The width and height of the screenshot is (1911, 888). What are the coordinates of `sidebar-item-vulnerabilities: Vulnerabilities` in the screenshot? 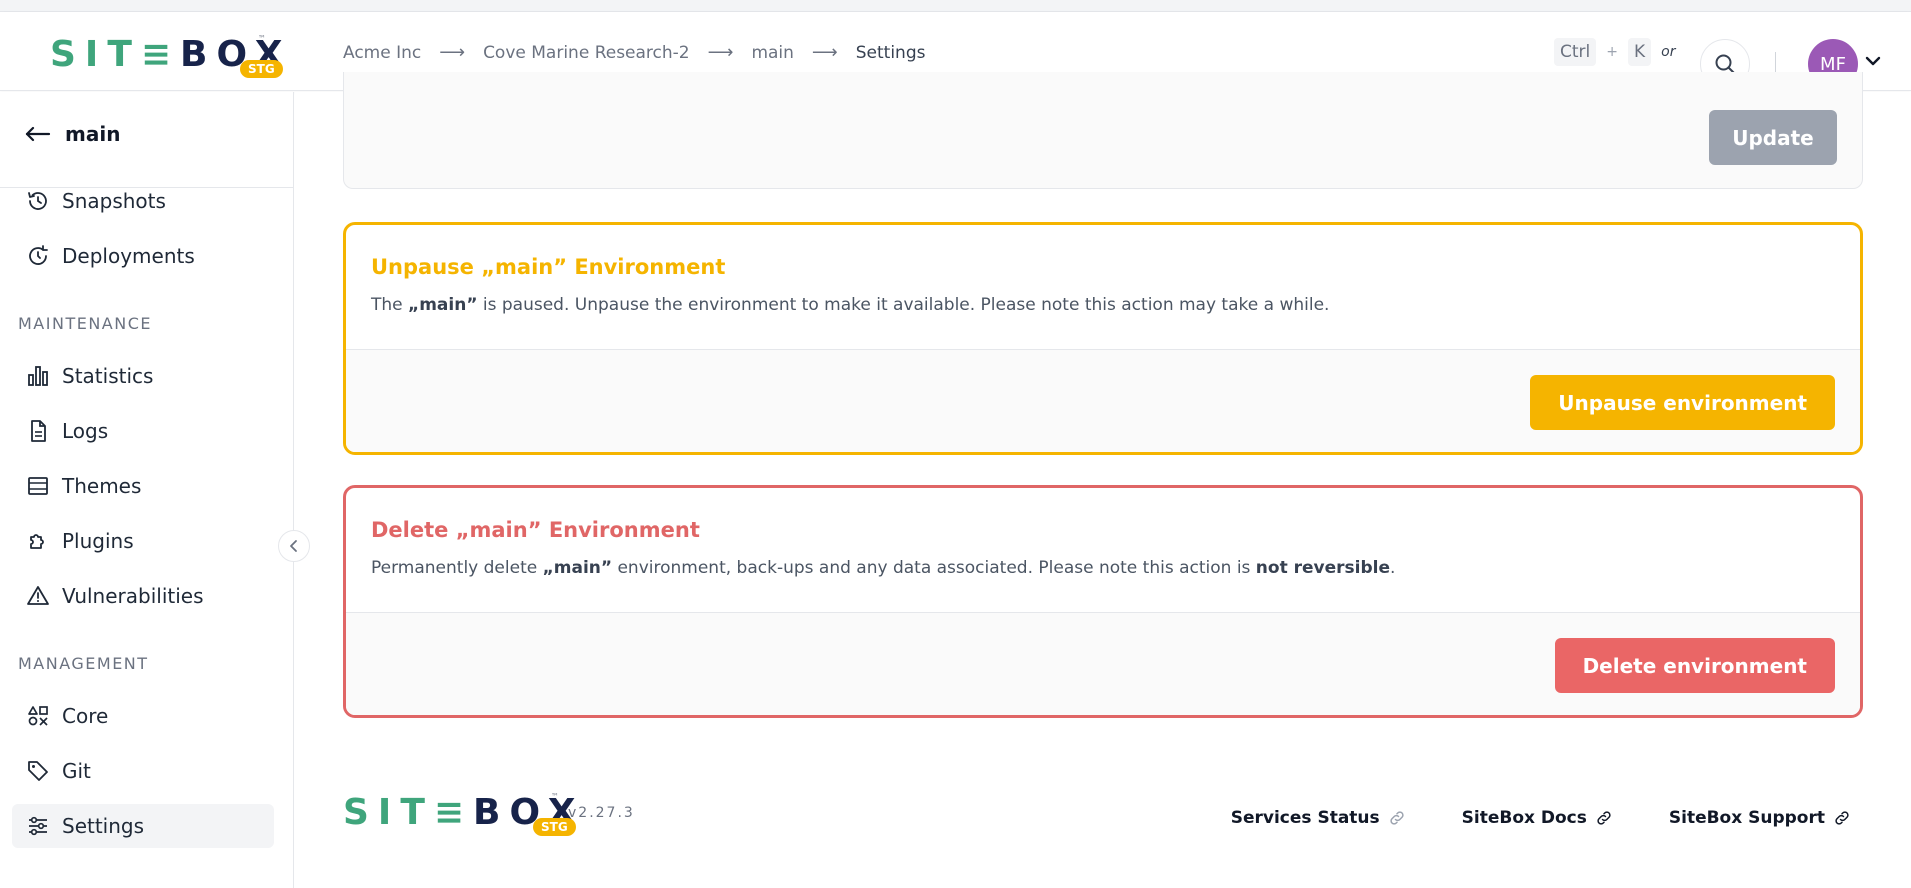 It's located at (143, 596).